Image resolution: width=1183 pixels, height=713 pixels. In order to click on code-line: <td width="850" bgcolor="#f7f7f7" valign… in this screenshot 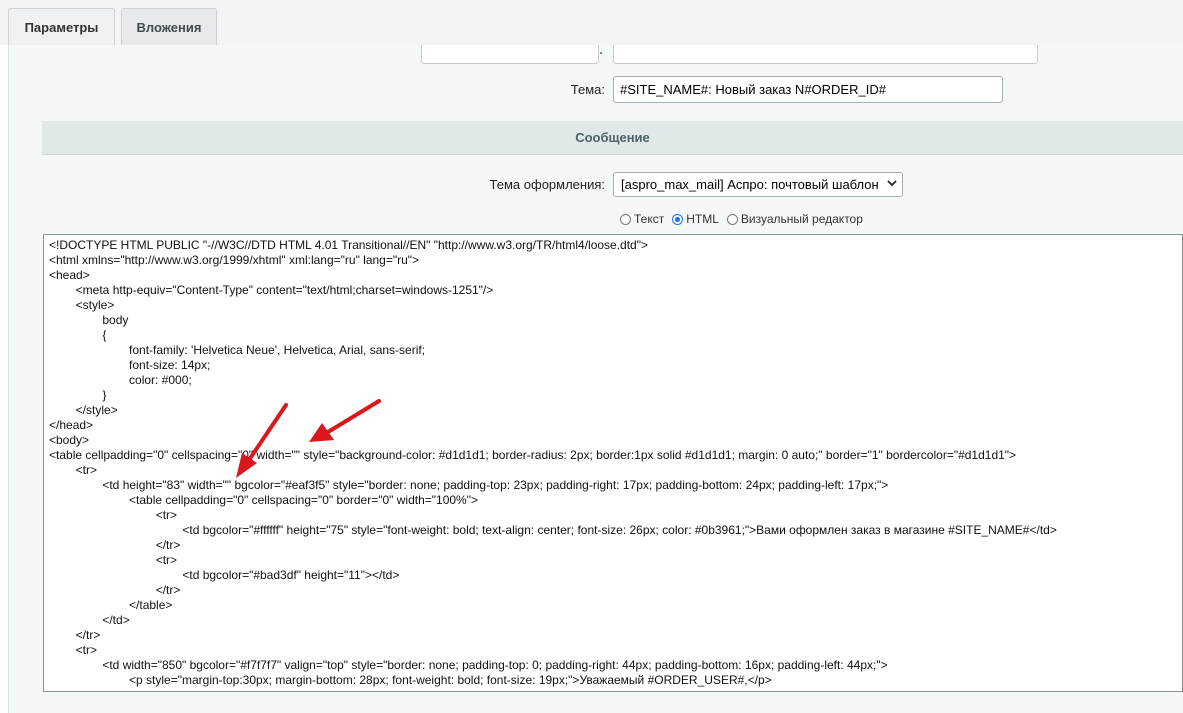, I will do `click(468, 665)`.